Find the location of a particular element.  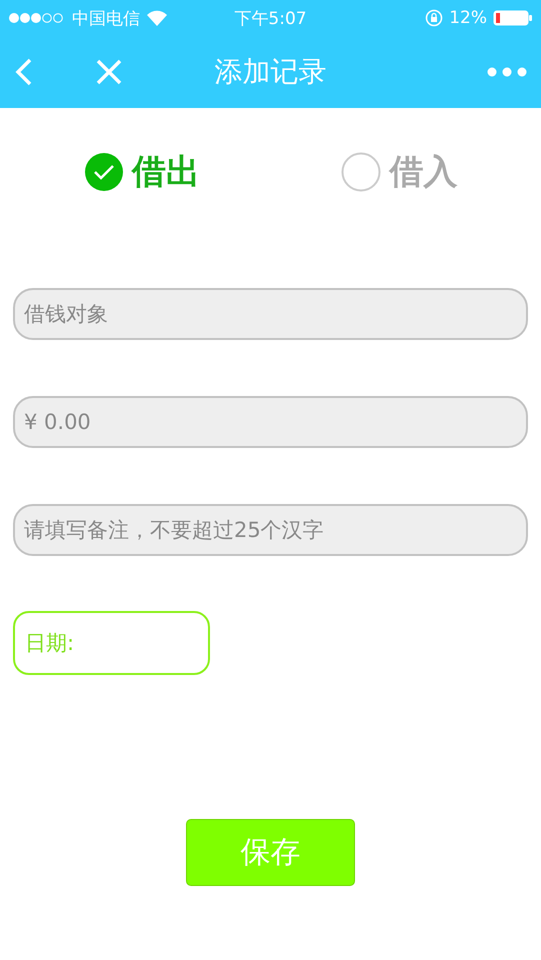

date-label: 日期: is located at coordinates (49, 643).